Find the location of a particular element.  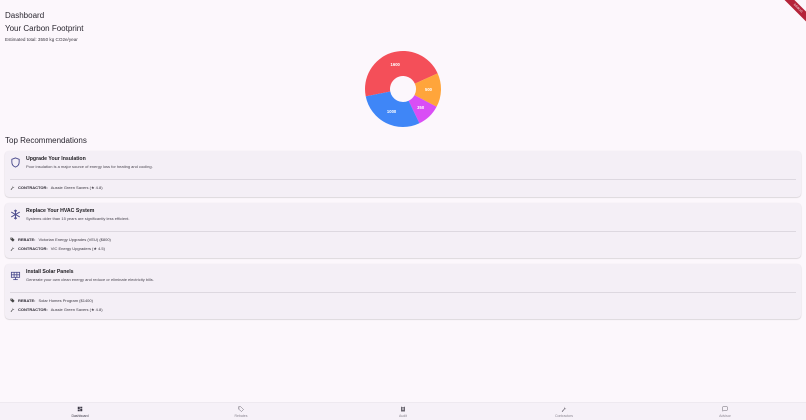

nav-item-audit: Audit is located at coordinates (403, 413).